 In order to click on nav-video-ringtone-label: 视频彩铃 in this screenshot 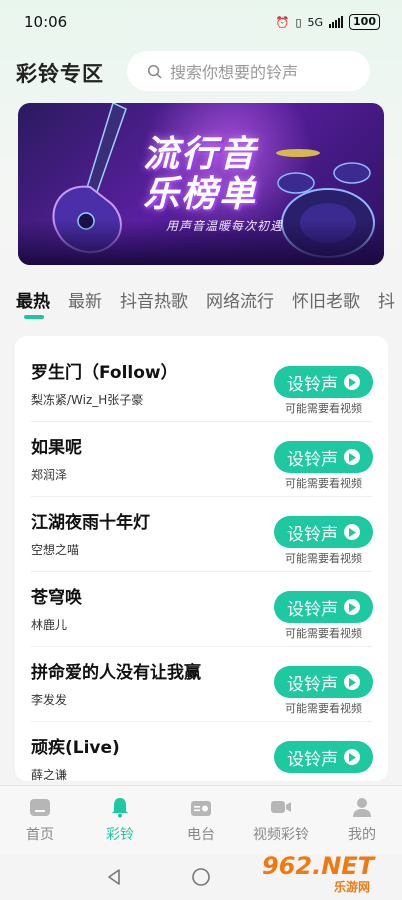, I will do `click(281, 835)`.